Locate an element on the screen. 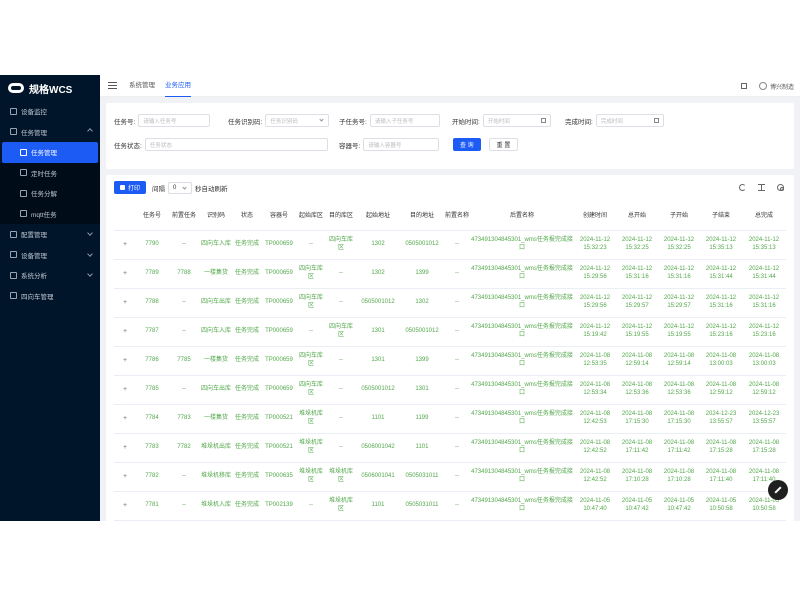 The width and height of the screenshot is (800, 600). column-header-6: 起始库区 is located at coordinates (311, 216).